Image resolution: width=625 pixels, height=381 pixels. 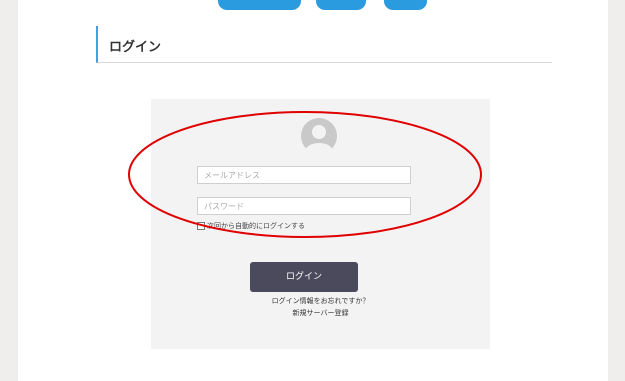 I want to click on forgot-password-link: ログイン情報をお忘れですか？, so click(x=320, y=301).